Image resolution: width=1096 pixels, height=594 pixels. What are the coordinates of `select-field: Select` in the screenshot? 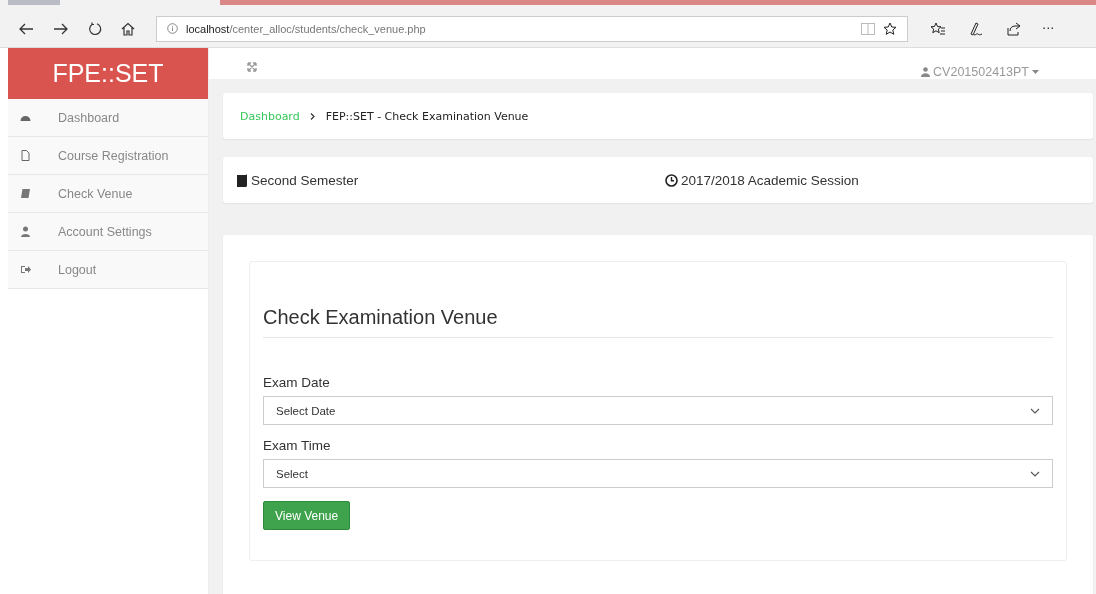 It's located at (658, 473).